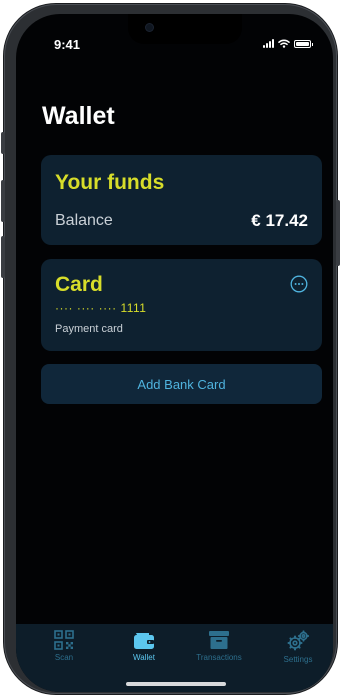  Describe the element at coordinates (89, 329) in the screenshot. I see `card-subtitle: Payment card` at that location.